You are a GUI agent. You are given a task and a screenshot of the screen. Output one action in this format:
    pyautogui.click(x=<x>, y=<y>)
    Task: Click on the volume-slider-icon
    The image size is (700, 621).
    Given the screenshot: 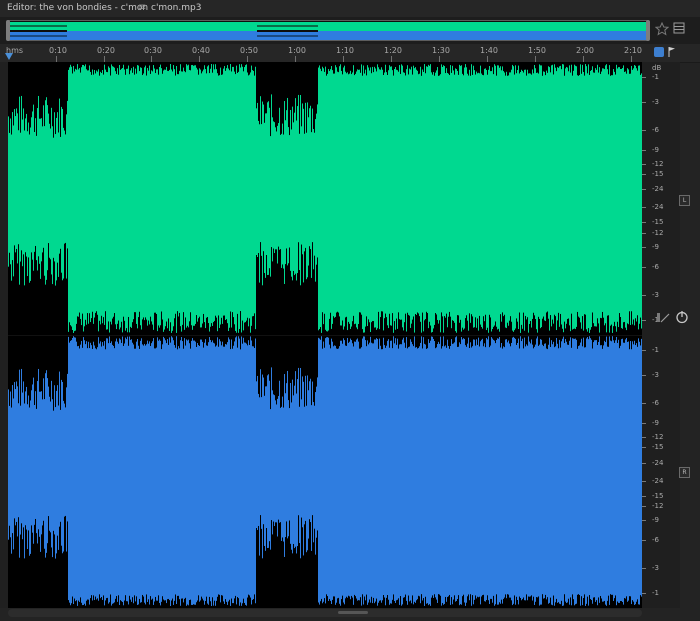 What is the action you would take?
    pyautogui.click(x=663, y=317)
    